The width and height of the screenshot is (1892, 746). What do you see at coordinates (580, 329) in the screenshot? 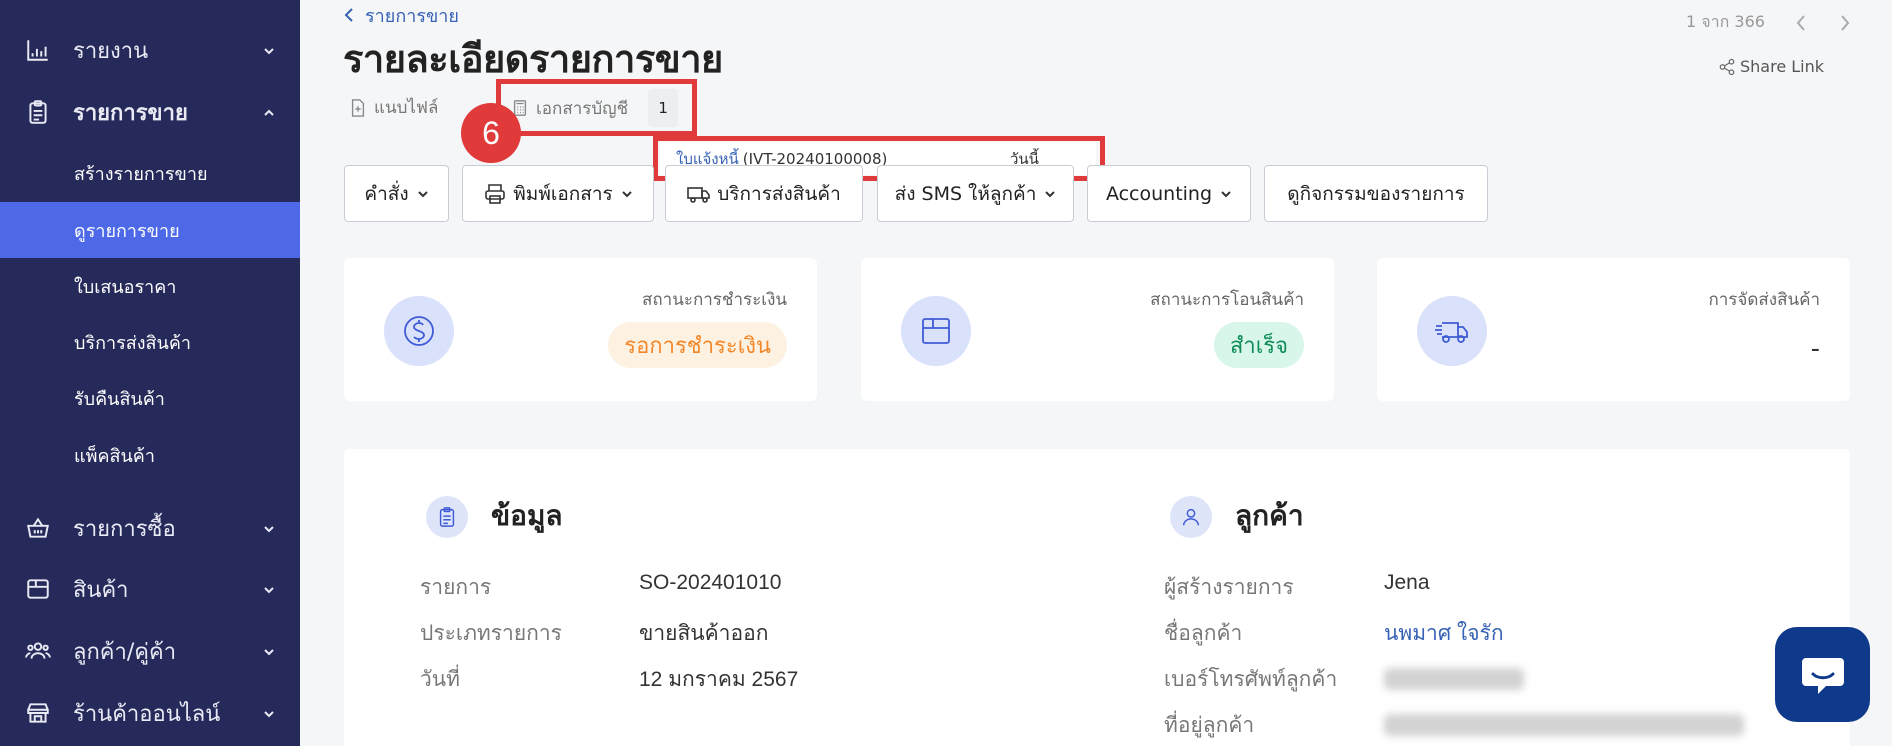
I see `payment-status-card: สถานะการชำระเงิน รอการชำระเงิน` at bounding box center [580, 329].